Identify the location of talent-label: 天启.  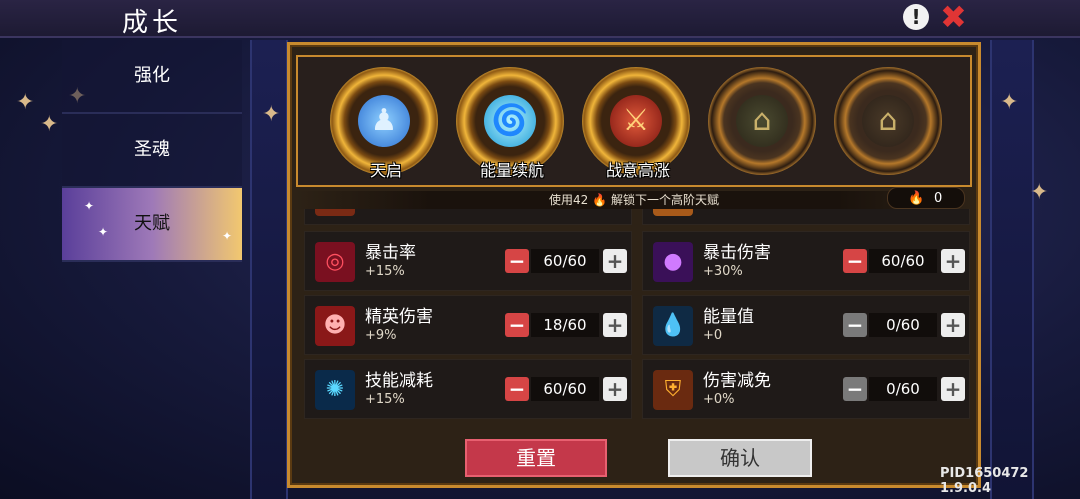
(385, 170).